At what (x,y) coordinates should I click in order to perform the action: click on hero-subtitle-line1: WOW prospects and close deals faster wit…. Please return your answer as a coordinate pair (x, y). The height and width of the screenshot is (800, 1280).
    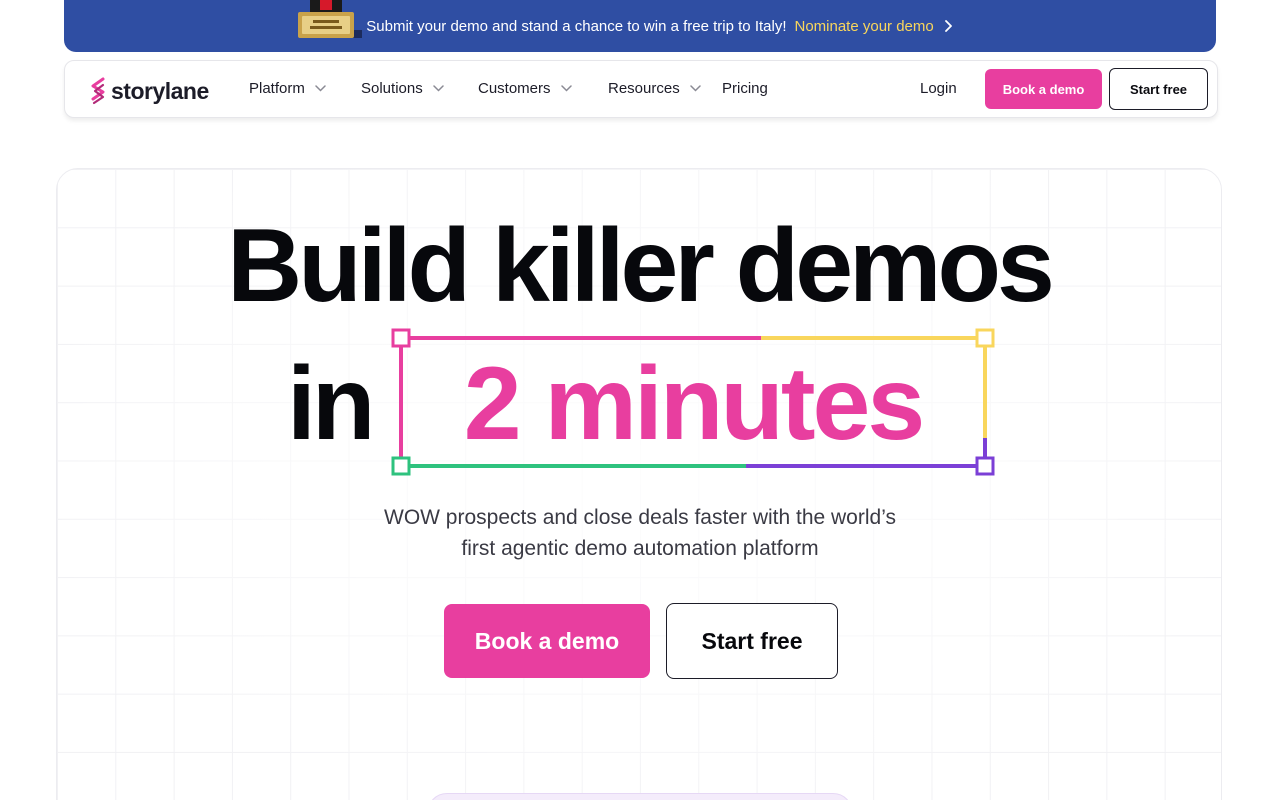
    Looking at the image, I should click on (640, 517).